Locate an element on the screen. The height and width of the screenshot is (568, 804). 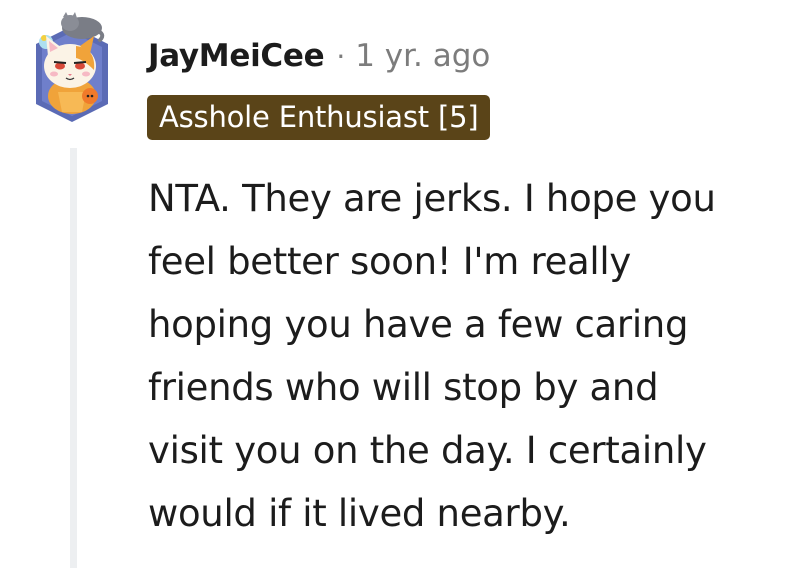
user-avatar is located at coordinates (72, 68).